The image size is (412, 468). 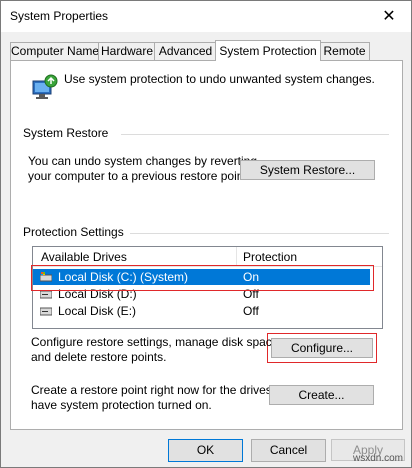 What do you see at coordinates (236, 256) in the screenshot?
I see `column-divider` at bounding box center [236, 256].